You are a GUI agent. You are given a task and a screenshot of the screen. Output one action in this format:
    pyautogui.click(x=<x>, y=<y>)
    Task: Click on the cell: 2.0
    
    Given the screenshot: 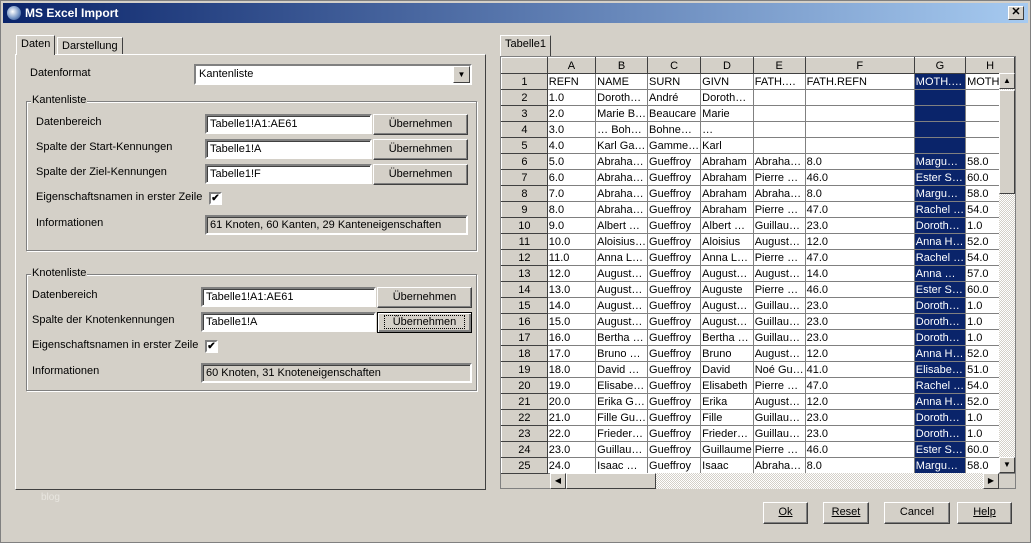 What is the action you would take?
    pyautogui.click(x=571, y=113)
    